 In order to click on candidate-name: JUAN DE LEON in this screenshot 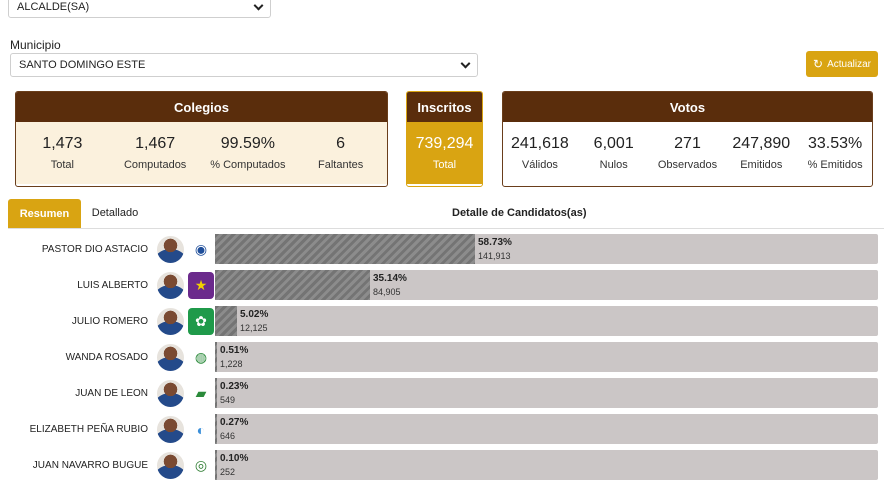, I will do `click(111, 393)`.